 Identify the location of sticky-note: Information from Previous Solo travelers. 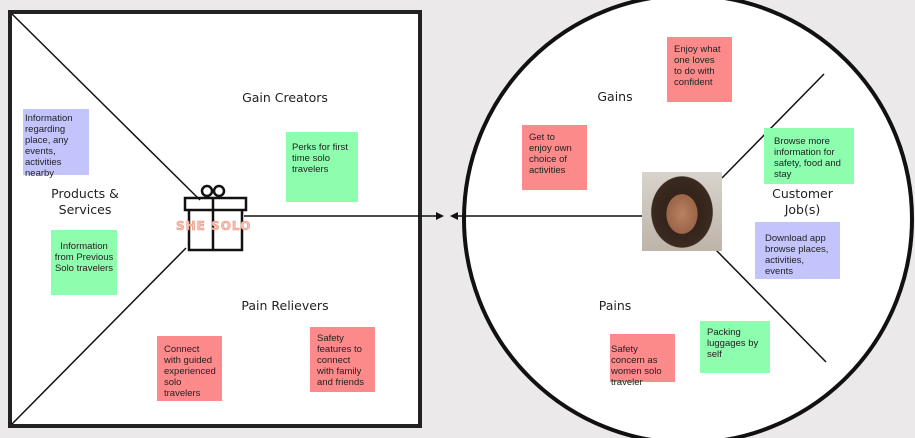
(84, 262).